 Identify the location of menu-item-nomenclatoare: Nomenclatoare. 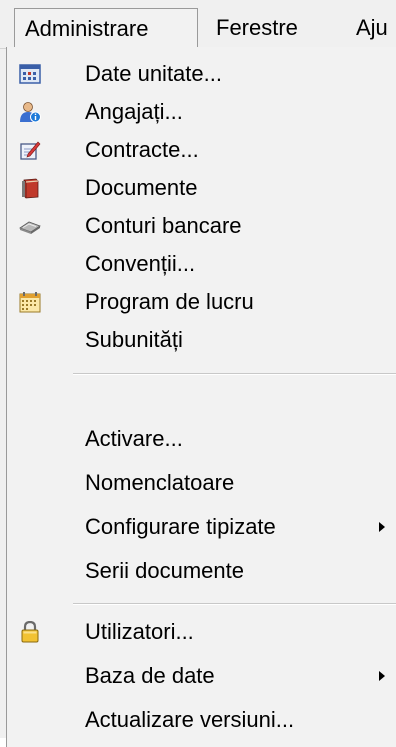
(201, 483).